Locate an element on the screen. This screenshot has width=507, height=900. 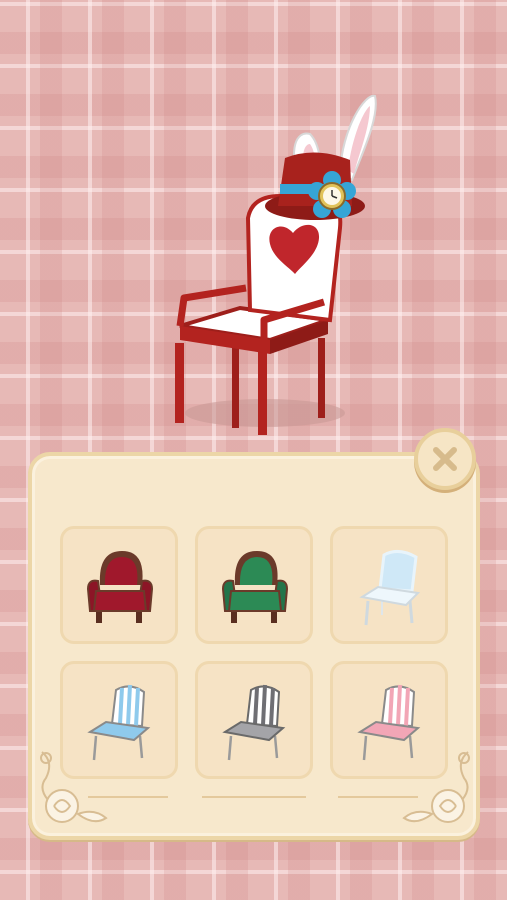
item-slot-gray-striped-chair is located at coordinates (254, 720).